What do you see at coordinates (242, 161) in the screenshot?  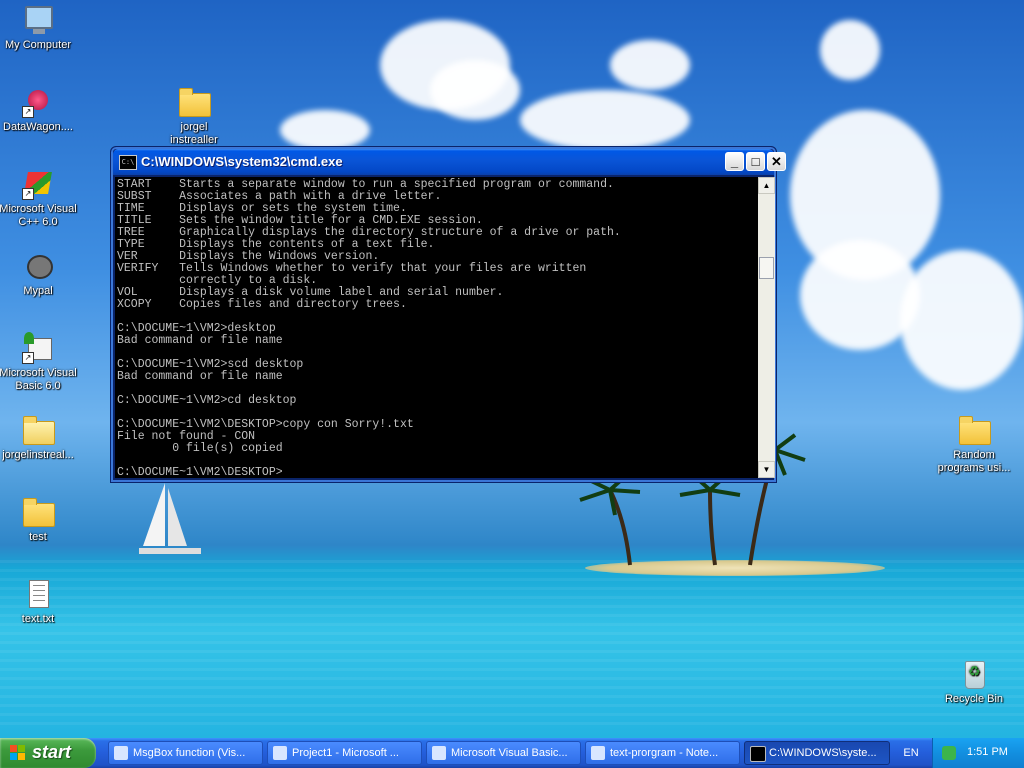 I see `window-title: C:\WINDOWS\system32\cmd.exe` at bounding box center [242, 161].